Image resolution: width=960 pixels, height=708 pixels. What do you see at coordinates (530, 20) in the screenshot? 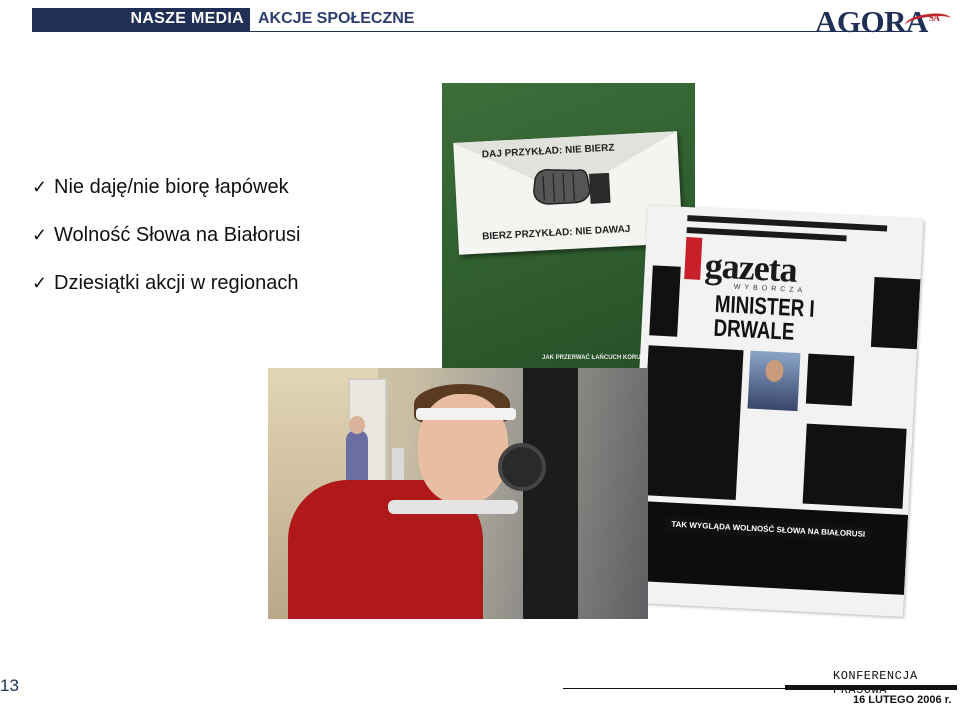
I see `subsection-tab: AKCJE SPOŁECZNE` at bounding box center [530, 20].